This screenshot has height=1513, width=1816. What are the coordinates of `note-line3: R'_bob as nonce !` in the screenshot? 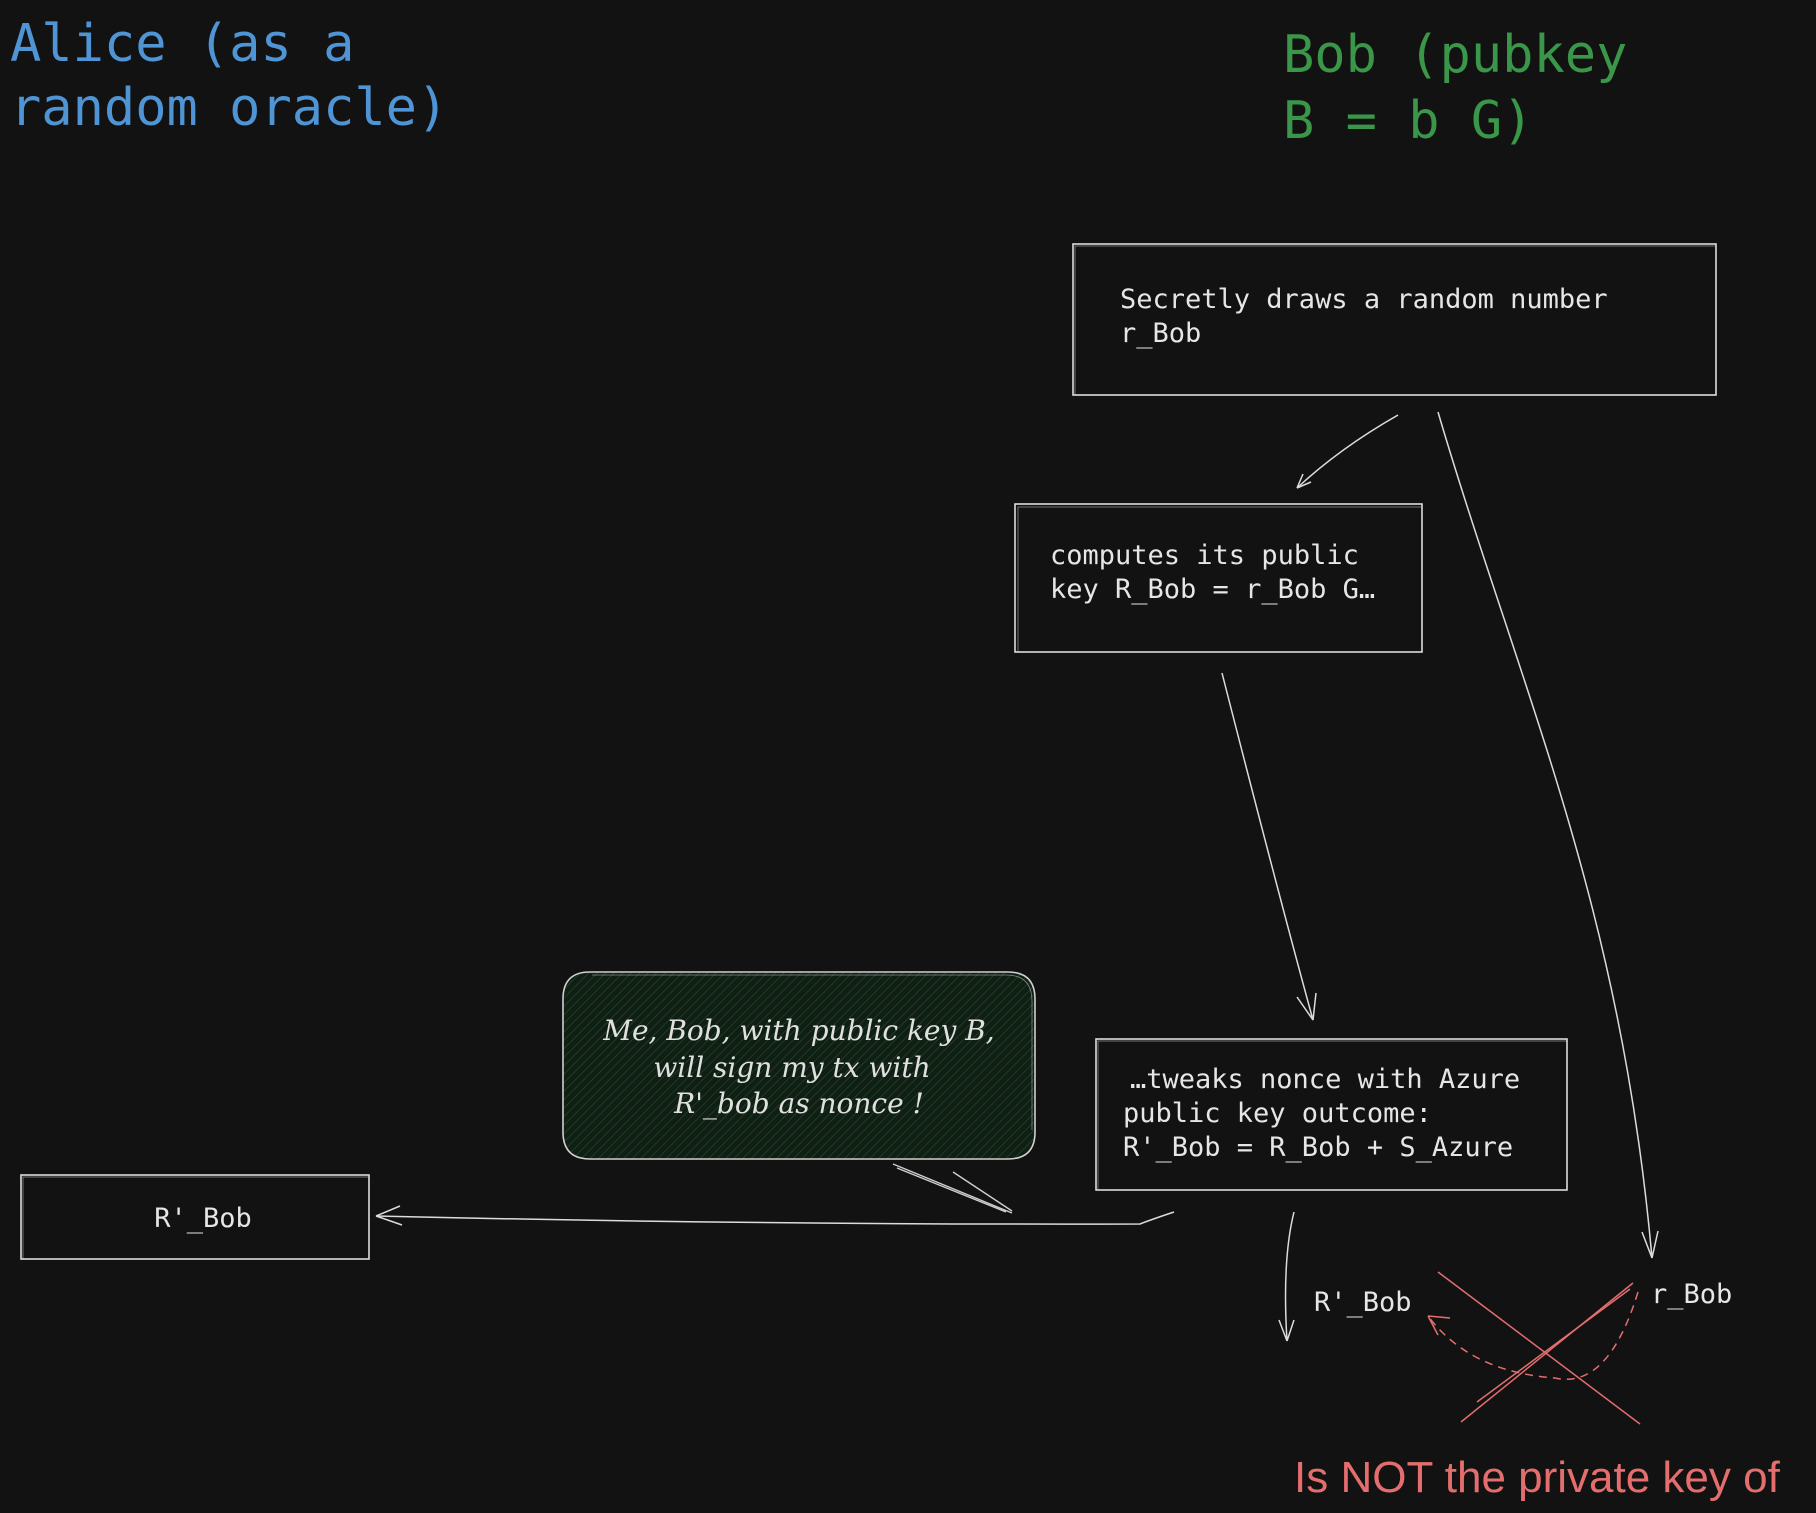 It's located at (798, 1103).